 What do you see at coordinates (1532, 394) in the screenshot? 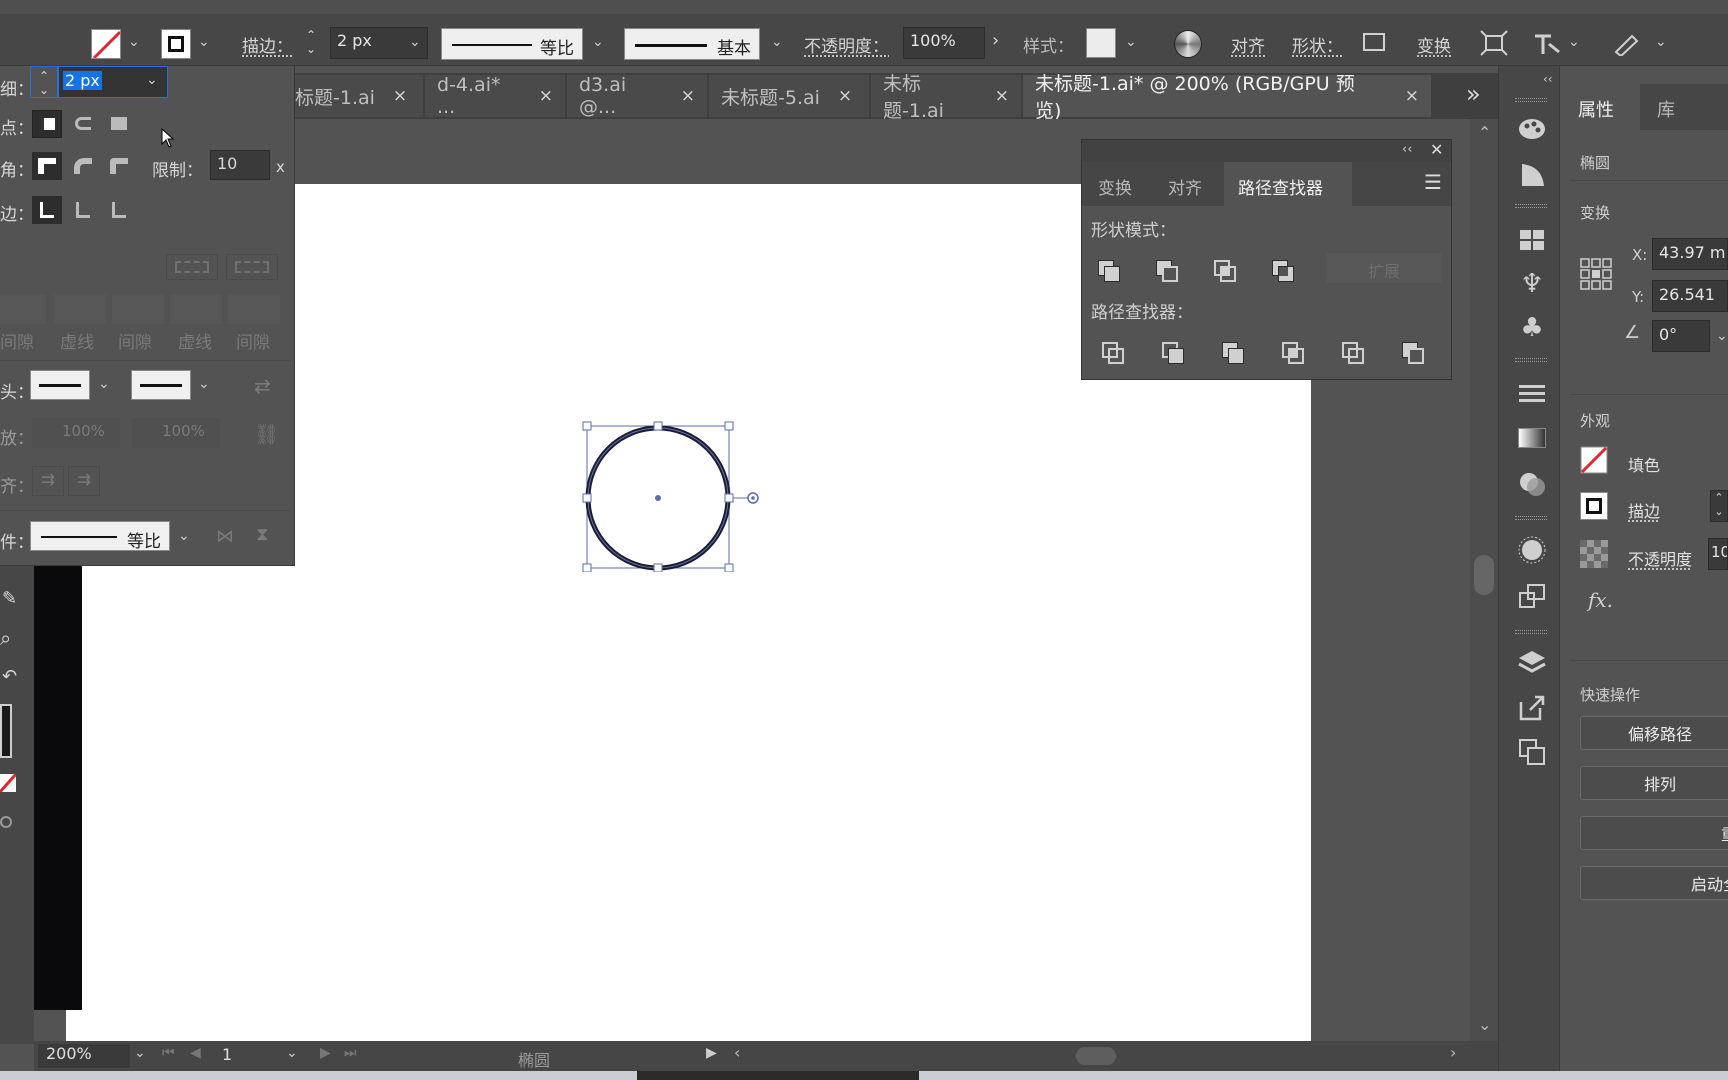
I see `stroke-panel-icon` at bounding box center [1532, 394].